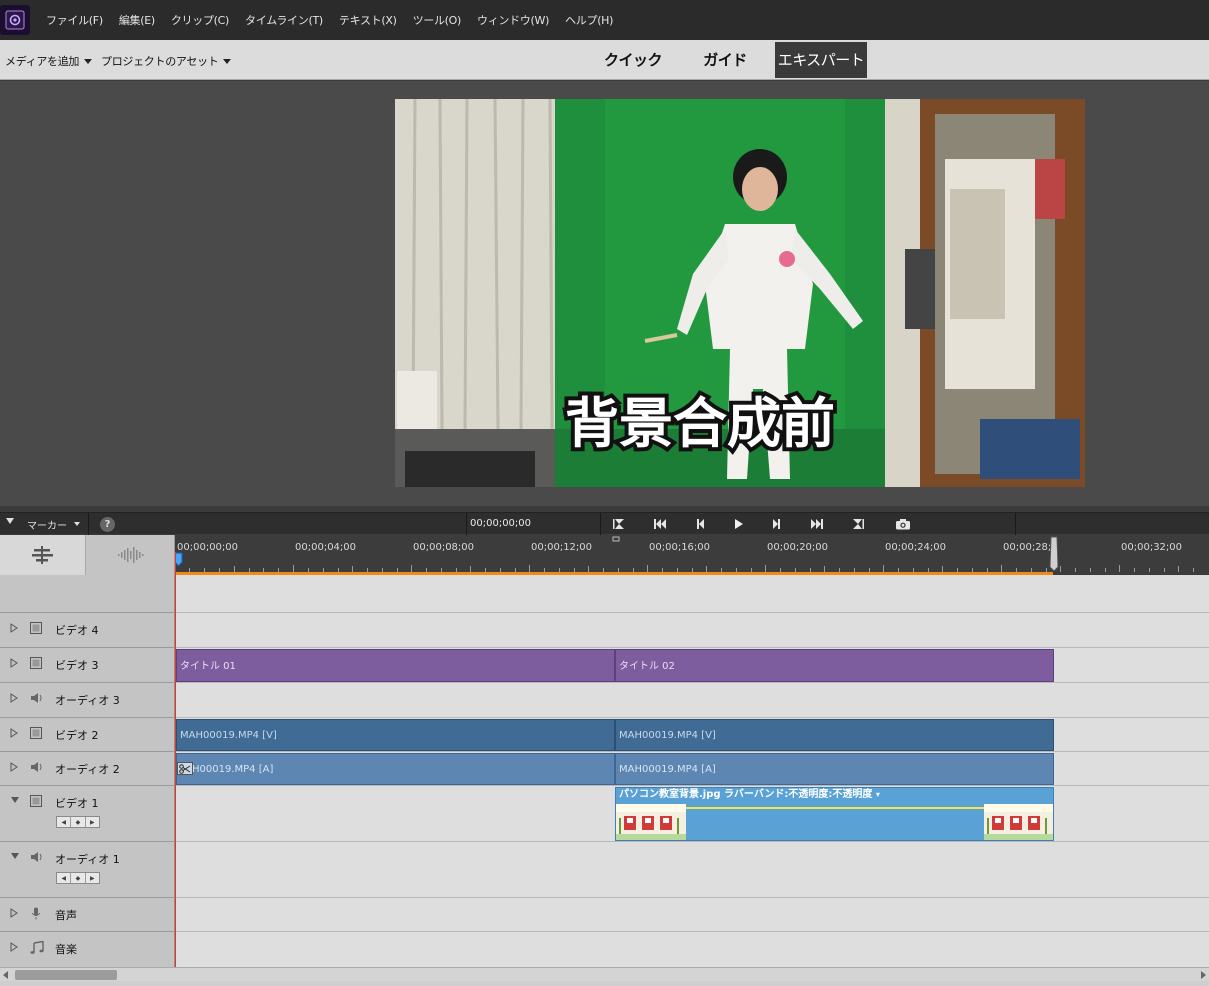  What do you see at coordinates (185, 768) in the screenshot?
I see `scissors-icon` at bounding box center [185, 768].